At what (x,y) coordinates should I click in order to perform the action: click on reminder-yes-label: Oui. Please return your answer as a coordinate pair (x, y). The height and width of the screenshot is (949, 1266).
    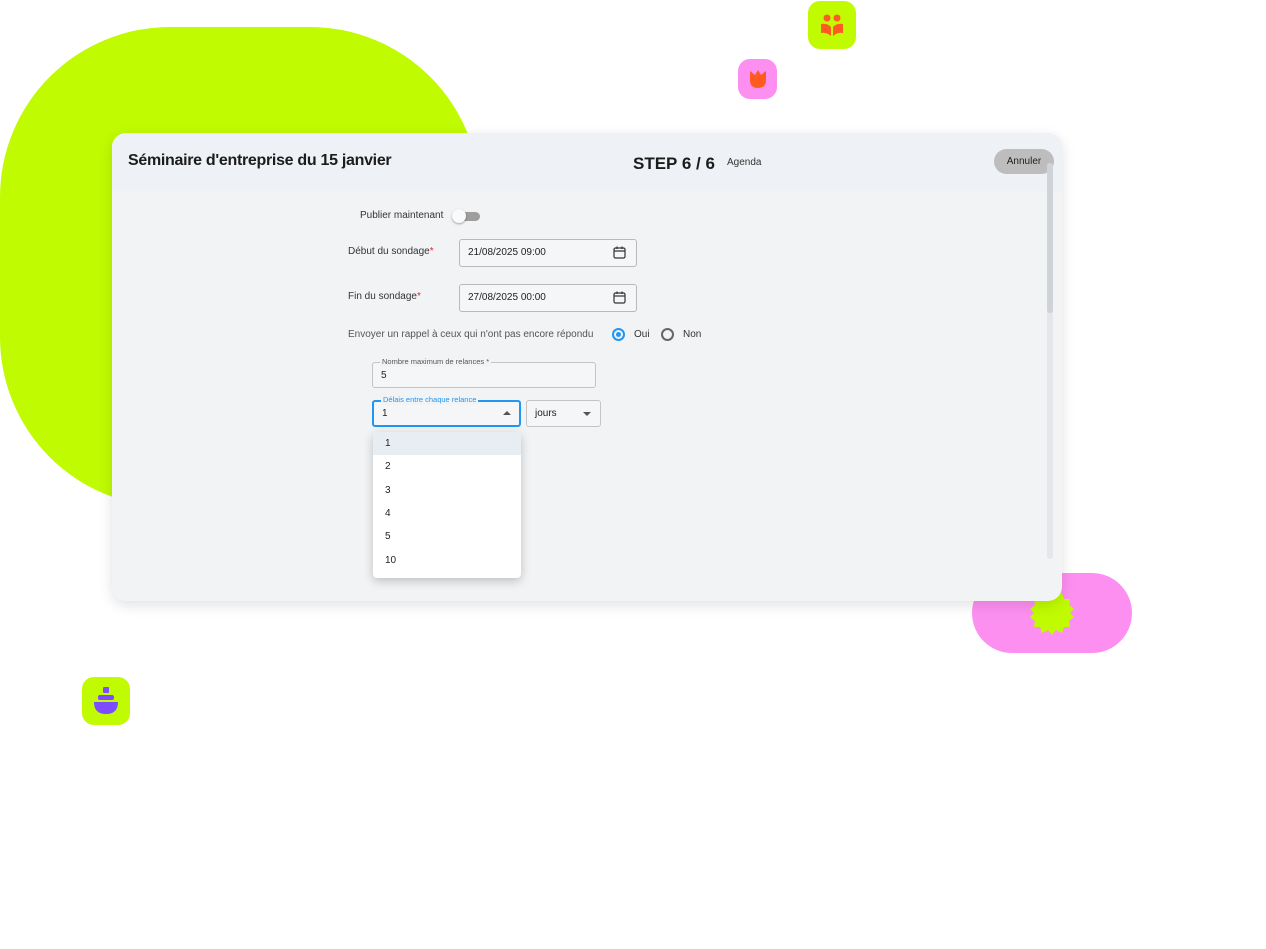
    Looking at the image, I should click on (642, 334).